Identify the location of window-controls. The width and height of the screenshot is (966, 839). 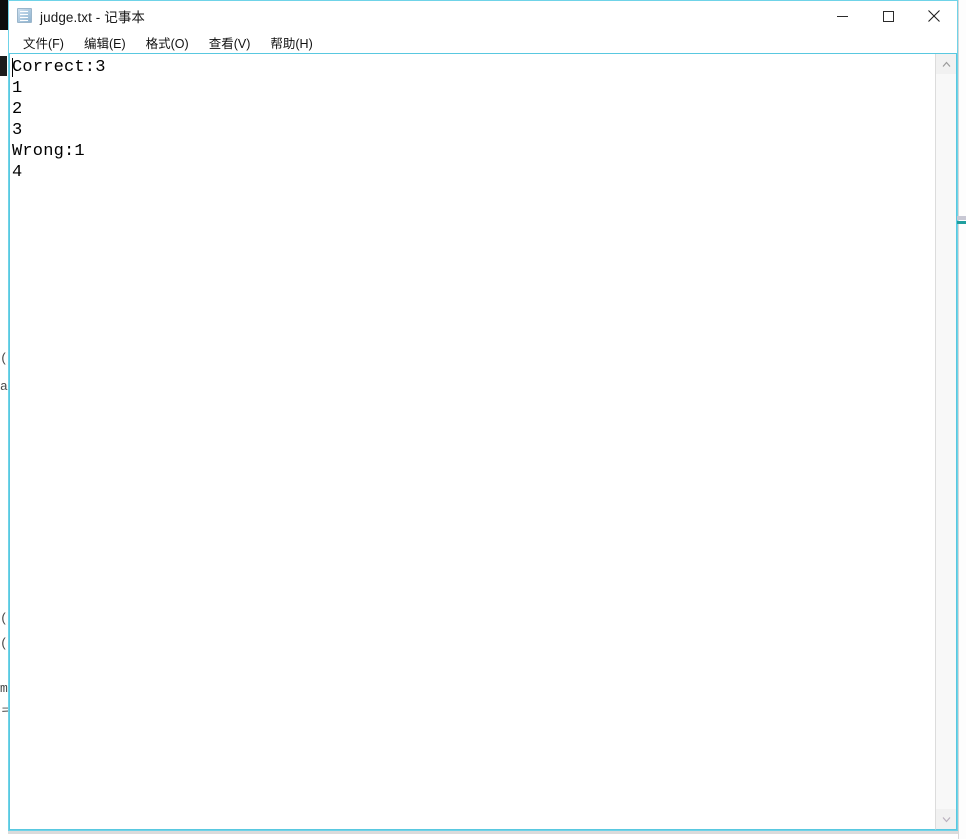
(888, 16).